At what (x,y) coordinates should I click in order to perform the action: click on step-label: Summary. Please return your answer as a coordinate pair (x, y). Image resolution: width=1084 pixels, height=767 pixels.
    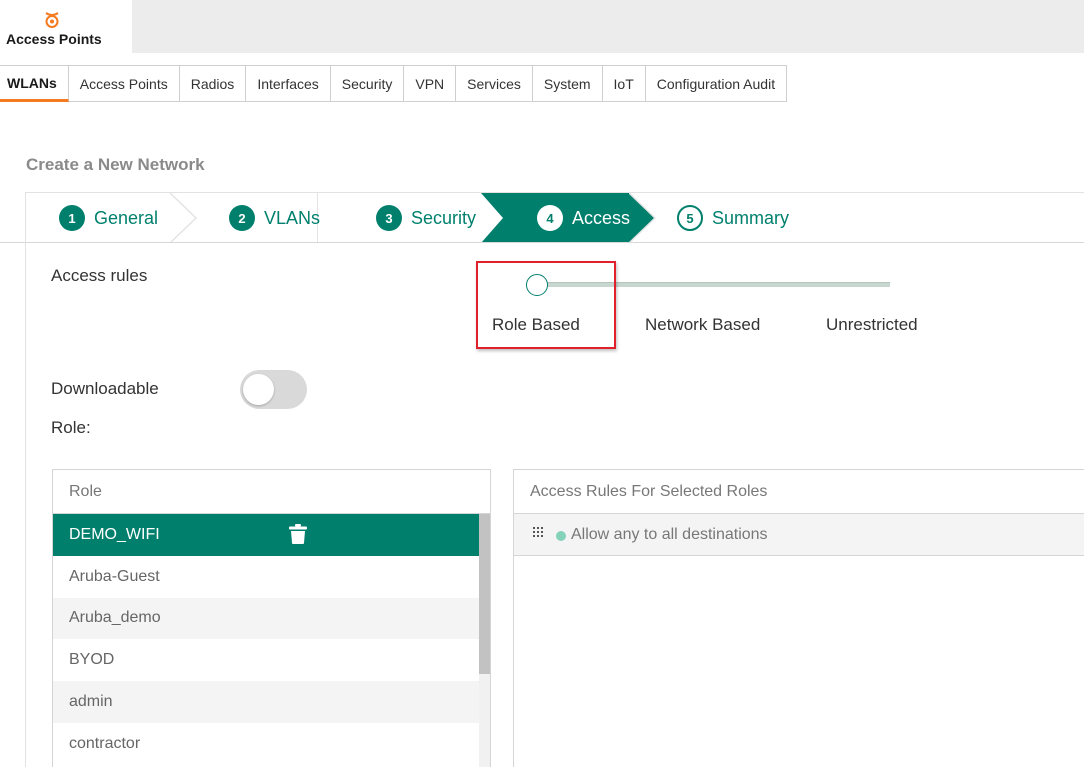
    Looking at the image, I should click on (751, 217).